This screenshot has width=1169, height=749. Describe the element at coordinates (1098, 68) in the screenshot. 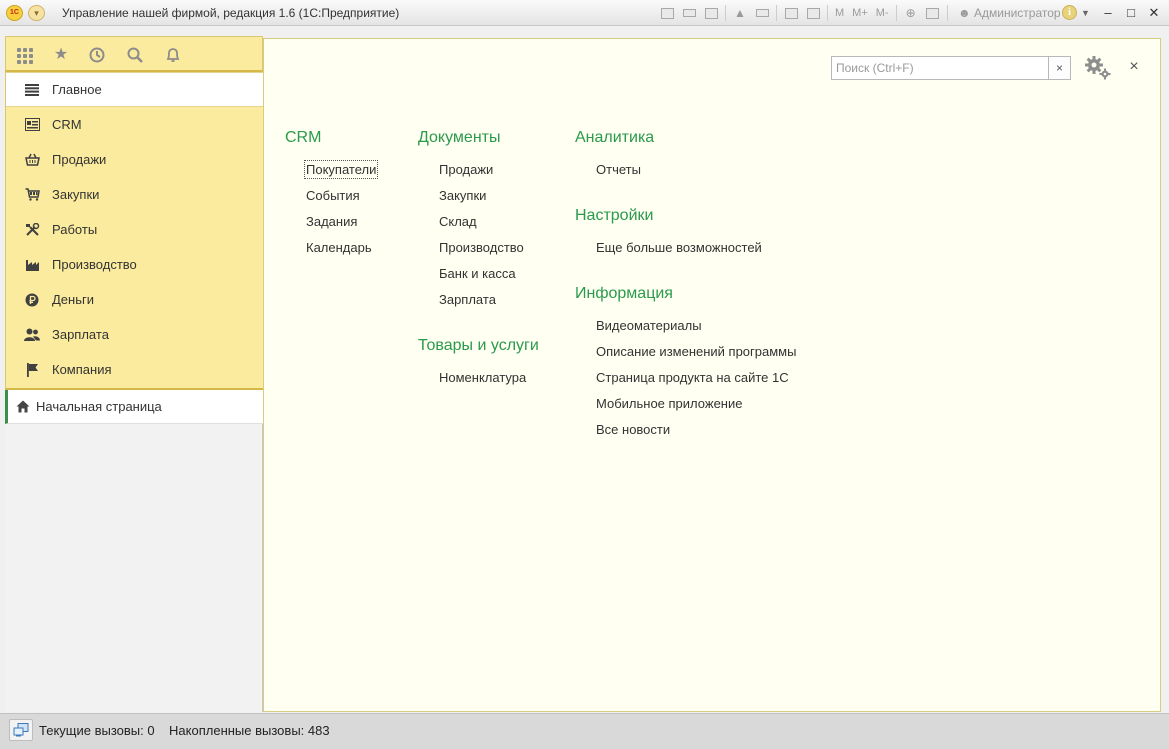

I see `gear-icon` at that location.